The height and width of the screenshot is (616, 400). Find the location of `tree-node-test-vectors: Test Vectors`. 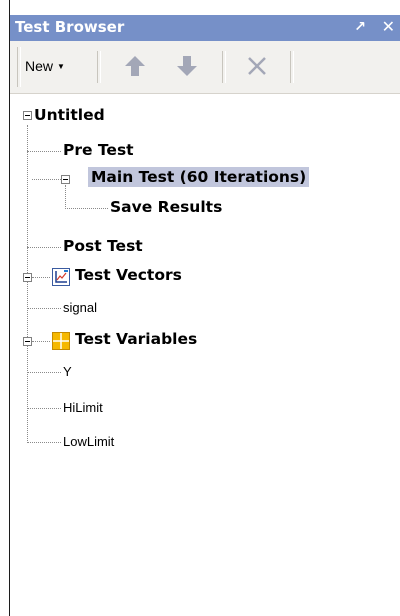

tree-node-test-vectors: Test Vectors is located at coordinates (128, 275).